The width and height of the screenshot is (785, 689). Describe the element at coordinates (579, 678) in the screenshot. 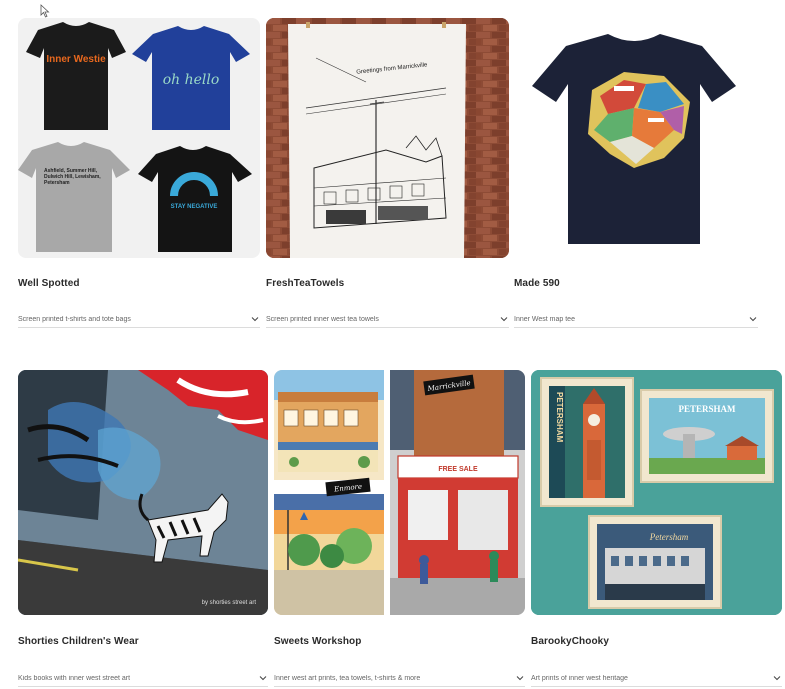

I see `product-description: Art prints of inner west heritage` at that location.